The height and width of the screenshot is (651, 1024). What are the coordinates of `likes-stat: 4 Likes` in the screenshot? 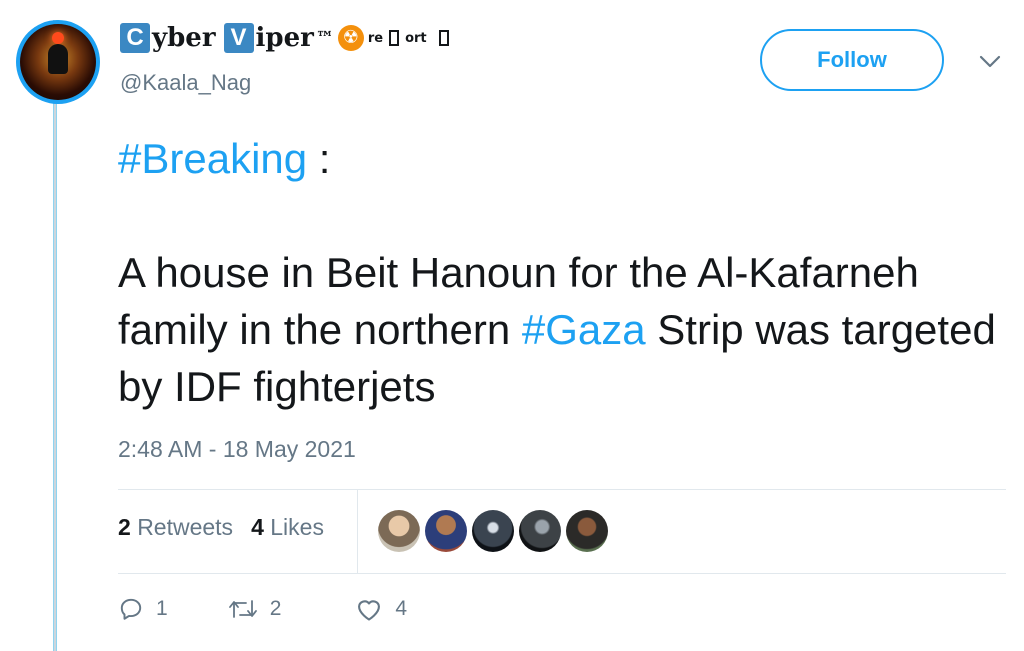 It's located at (287, 527).